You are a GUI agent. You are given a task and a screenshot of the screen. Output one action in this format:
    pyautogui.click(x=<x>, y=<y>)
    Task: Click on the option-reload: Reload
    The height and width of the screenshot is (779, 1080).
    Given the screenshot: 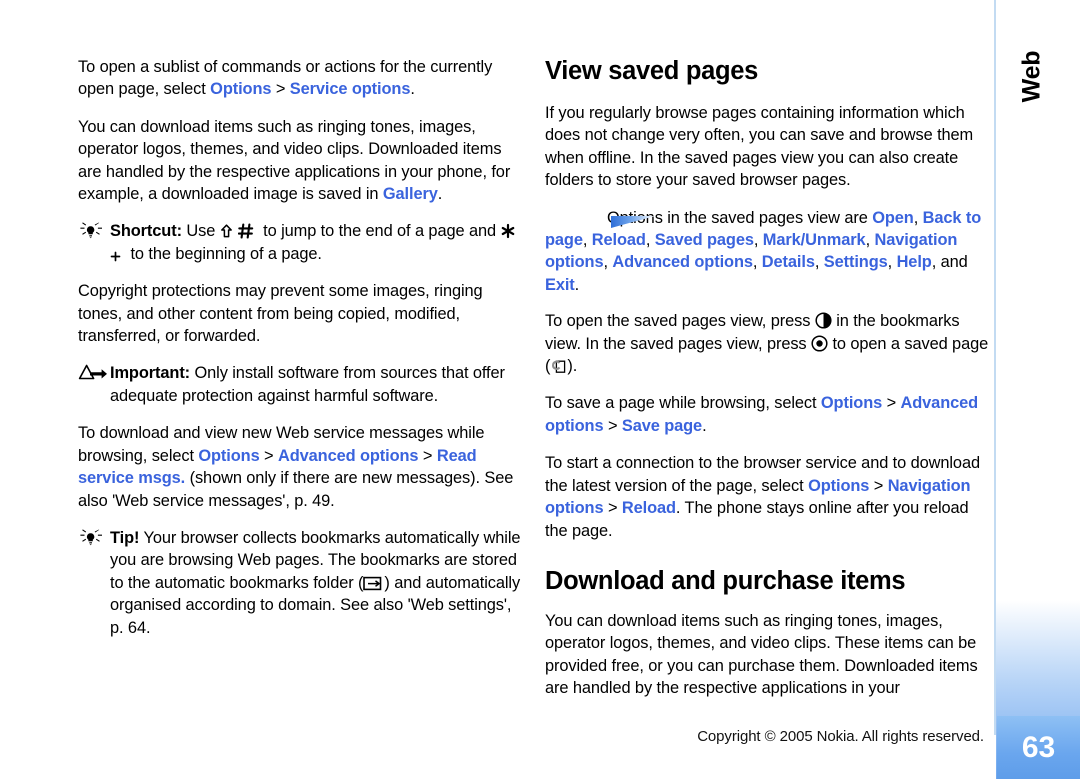 What is the action you would take?
    pyautogui.click(x=619, y=240)
    